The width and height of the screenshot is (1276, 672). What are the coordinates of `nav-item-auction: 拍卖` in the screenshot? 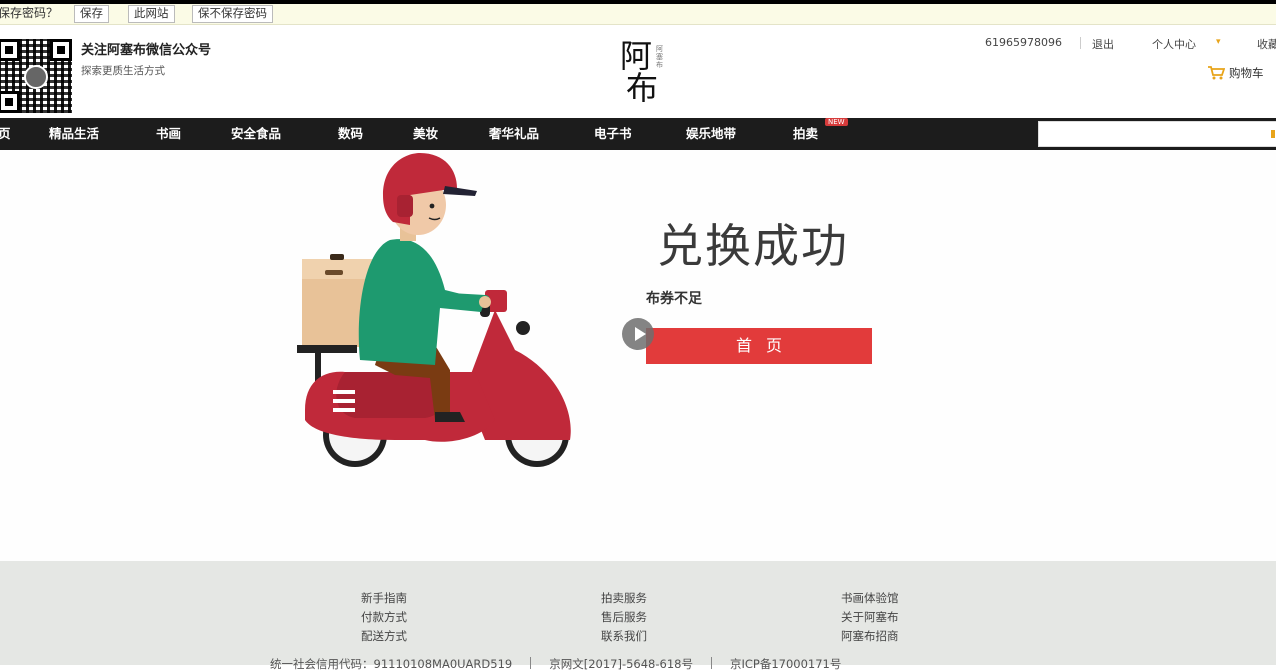 It's located at (805, 134).